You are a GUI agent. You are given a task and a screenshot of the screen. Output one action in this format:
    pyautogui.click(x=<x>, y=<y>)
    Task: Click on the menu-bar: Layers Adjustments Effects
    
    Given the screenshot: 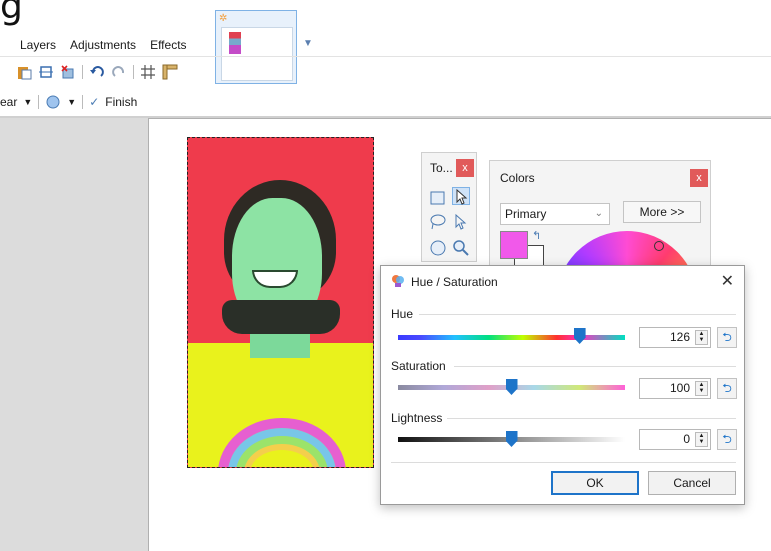 What is the action you would take?
    pyautogui.click(x=93, y=45)
    